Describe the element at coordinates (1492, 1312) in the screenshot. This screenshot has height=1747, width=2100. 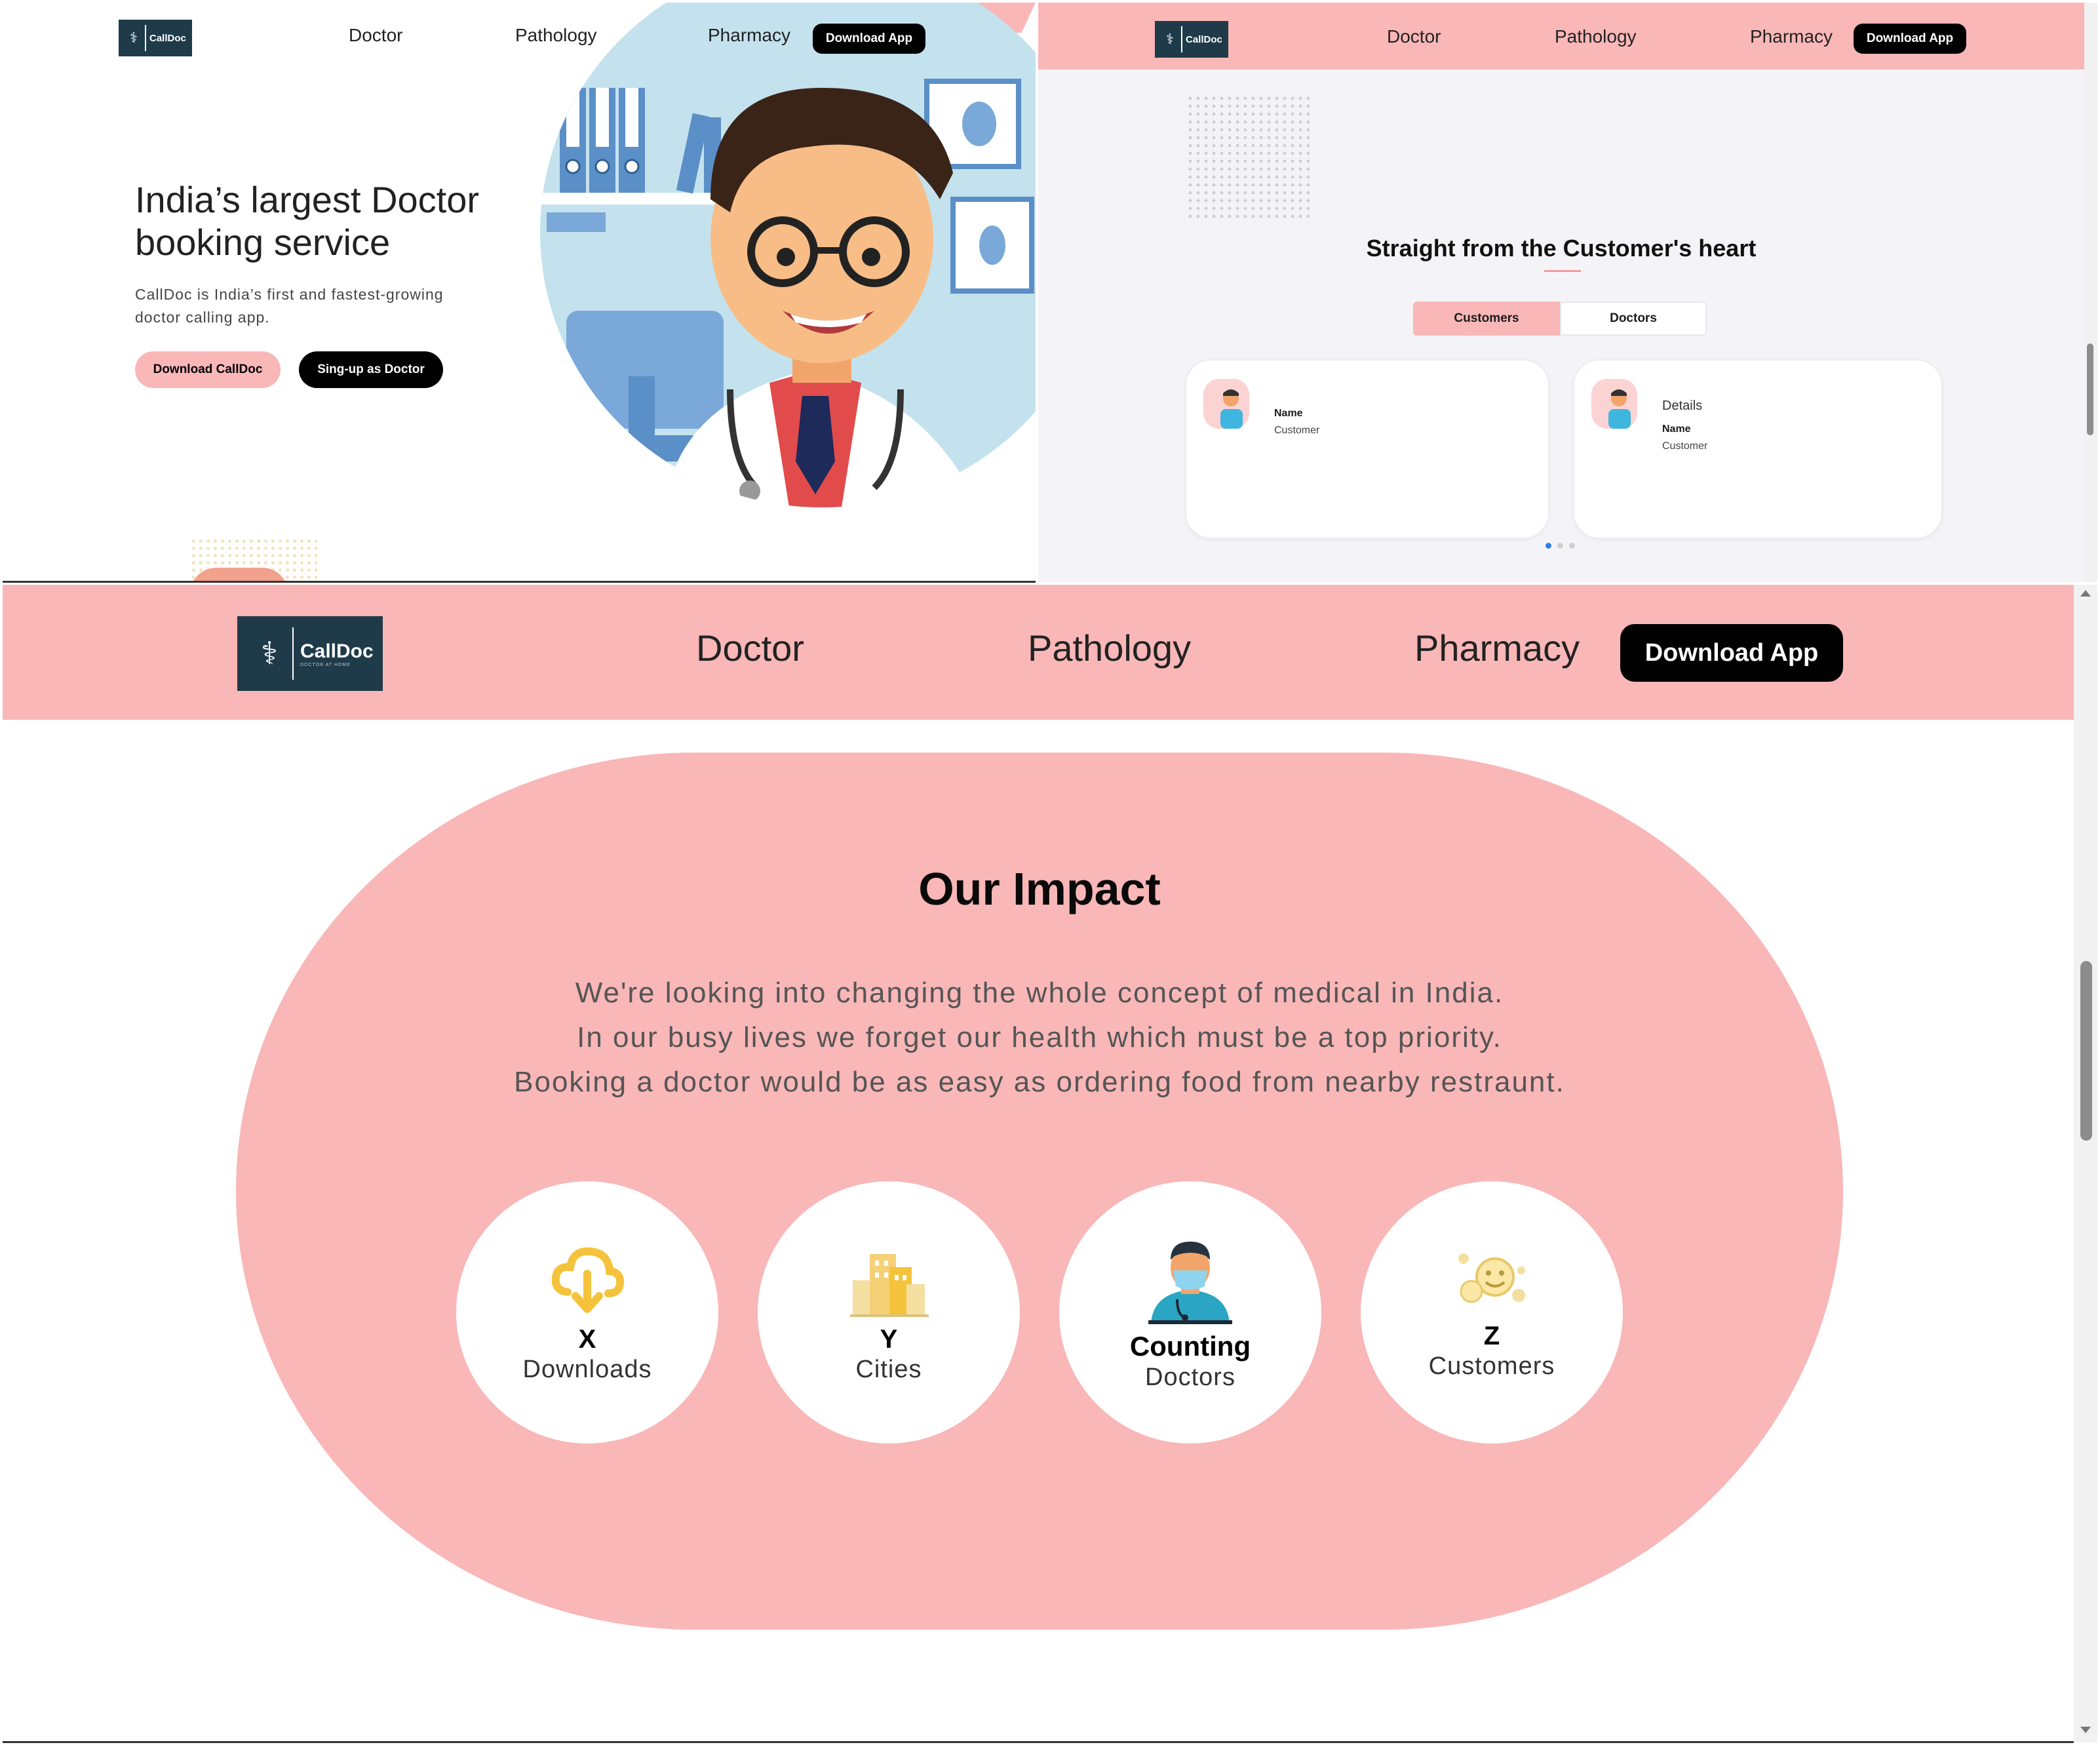
I see `stat-customers: Z Customers` at that location.